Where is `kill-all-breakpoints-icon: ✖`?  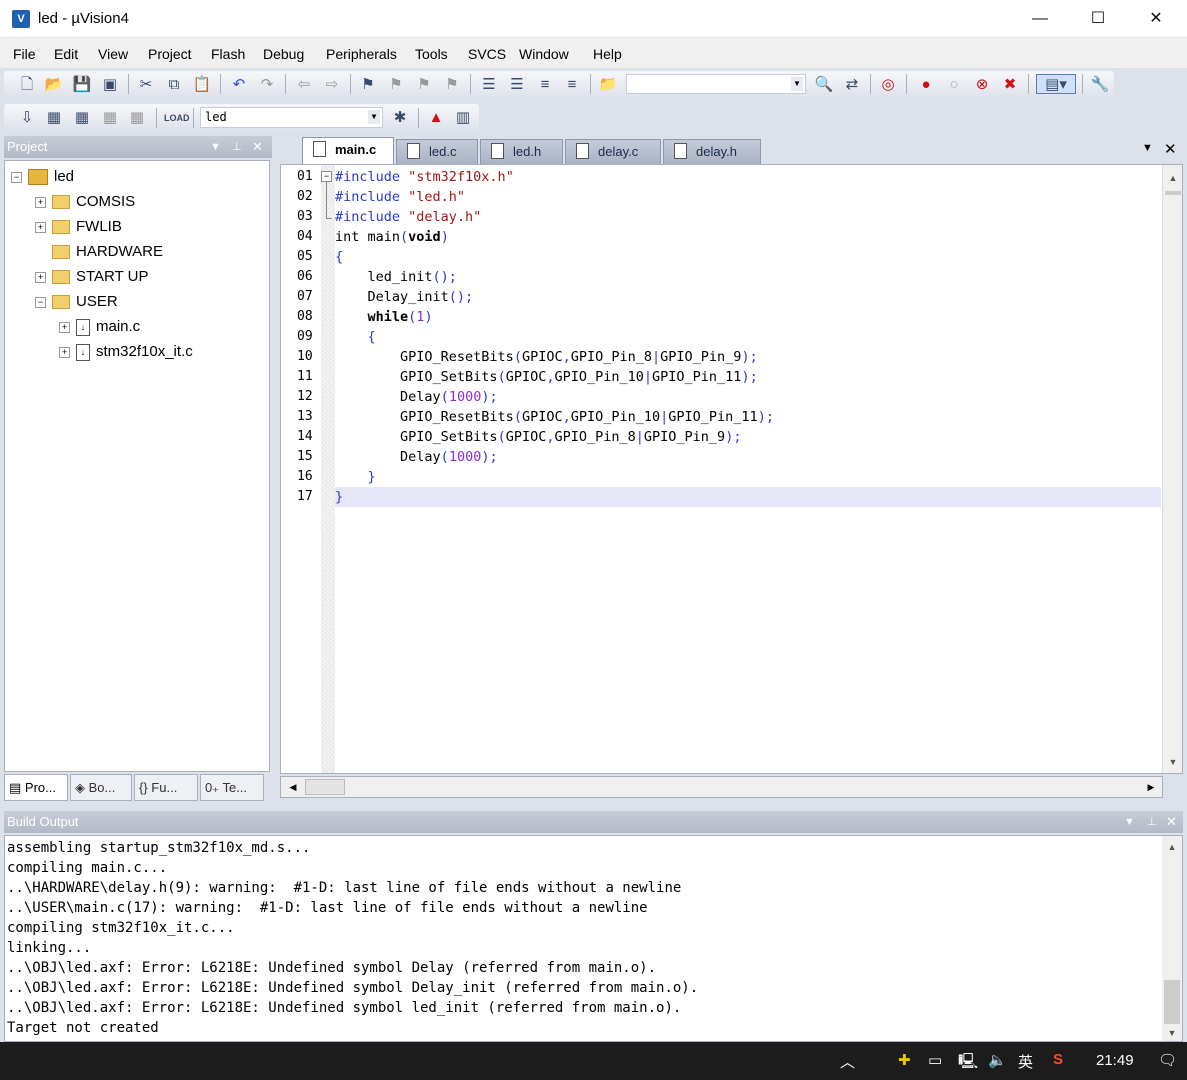
kill-all-breakpoints-icon: ✖ is located at coordinates (1010, 85).